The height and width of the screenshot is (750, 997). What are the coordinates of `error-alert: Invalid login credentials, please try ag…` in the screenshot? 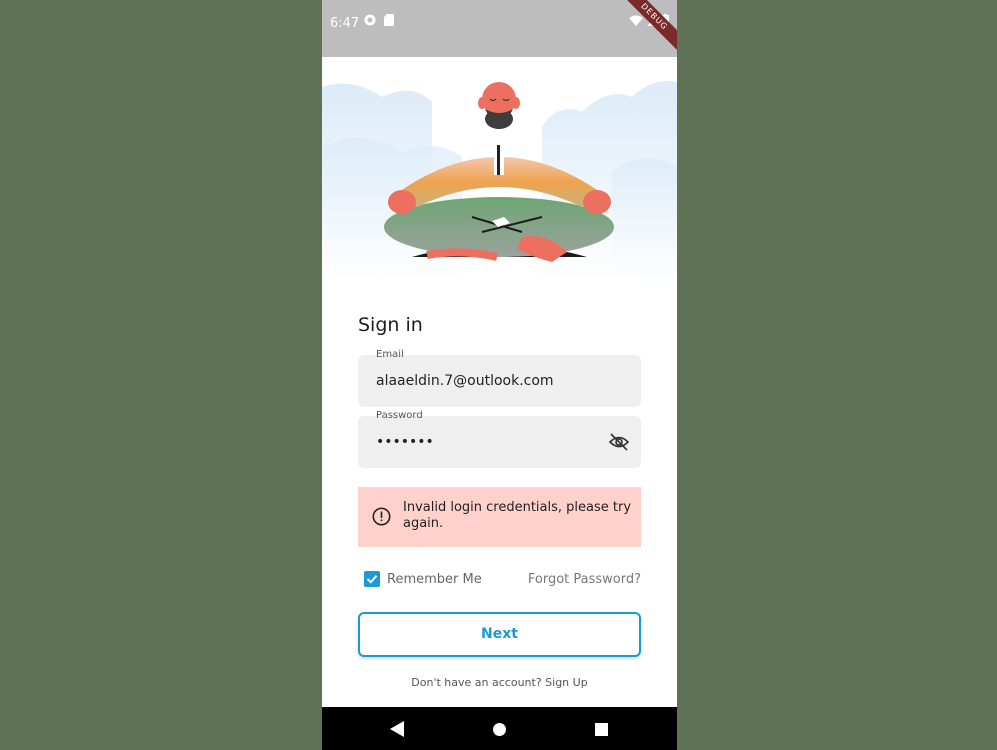 It's located at (499, 517).